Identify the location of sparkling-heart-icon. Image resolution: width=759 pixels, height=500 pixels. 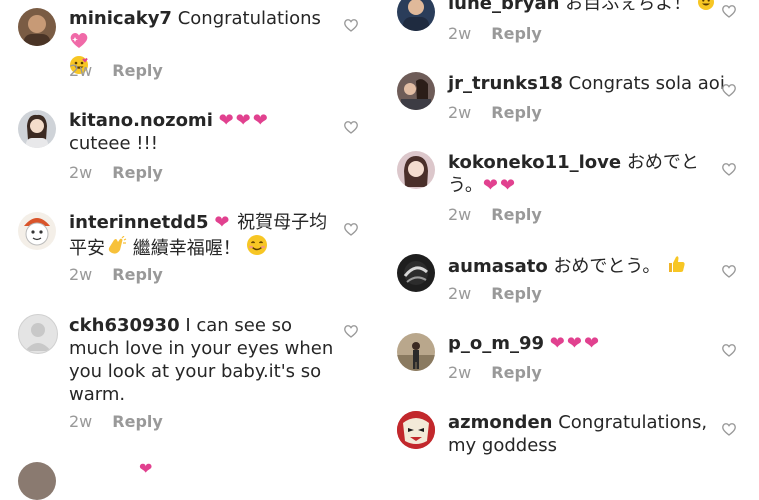
(79, 43).